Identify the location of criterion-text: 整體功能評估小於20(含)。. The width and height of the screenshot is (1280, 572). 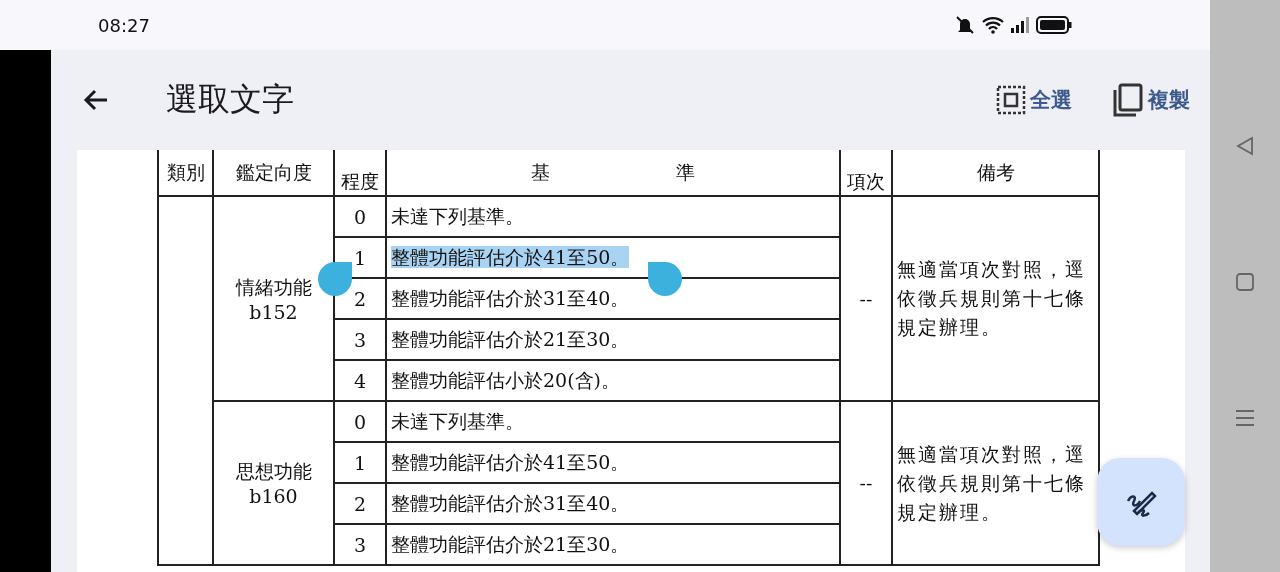
(505, 379).